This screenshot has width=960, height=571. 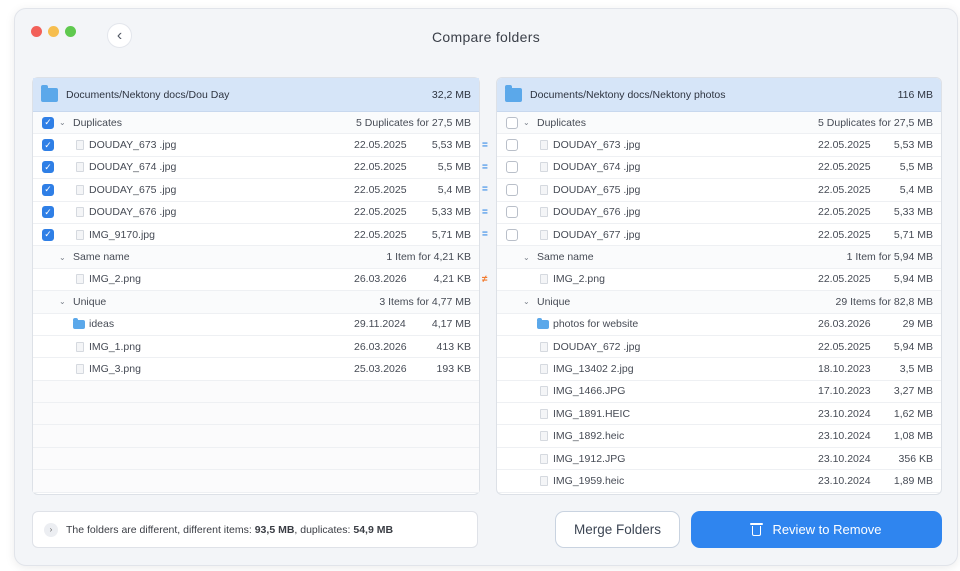 What do you see at coordinates (913, 212) in the screenshot?
I see `file-size: 5,33 MB` at bounding box center [913, 212].